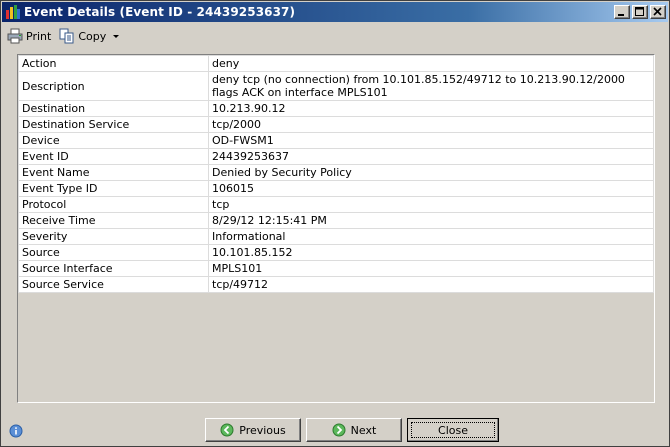 The height and width of the screenshot is (447, 670). Describe the element at coordinates (113, 108) in the screenshot. I see `field-name-cell: Destination` at that location.